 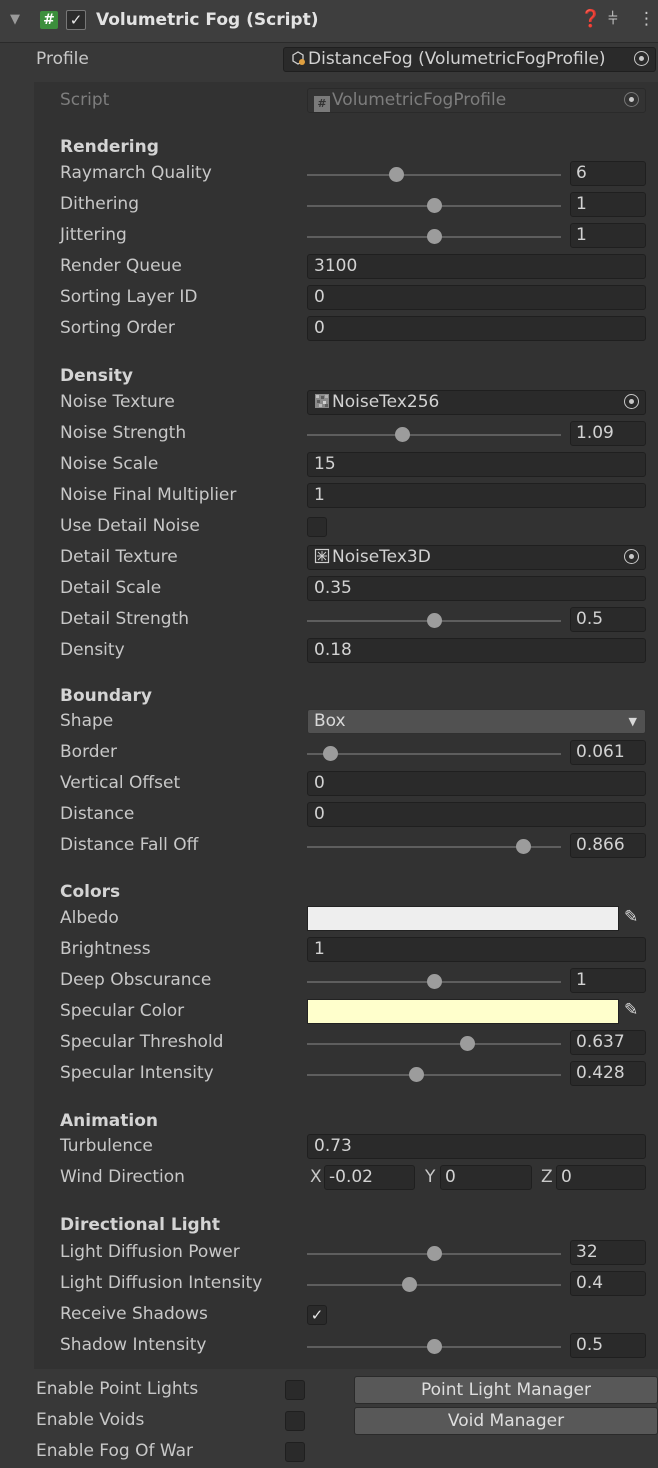 I want to click on density-row: Density 0.18, so click(x=329, y=651).